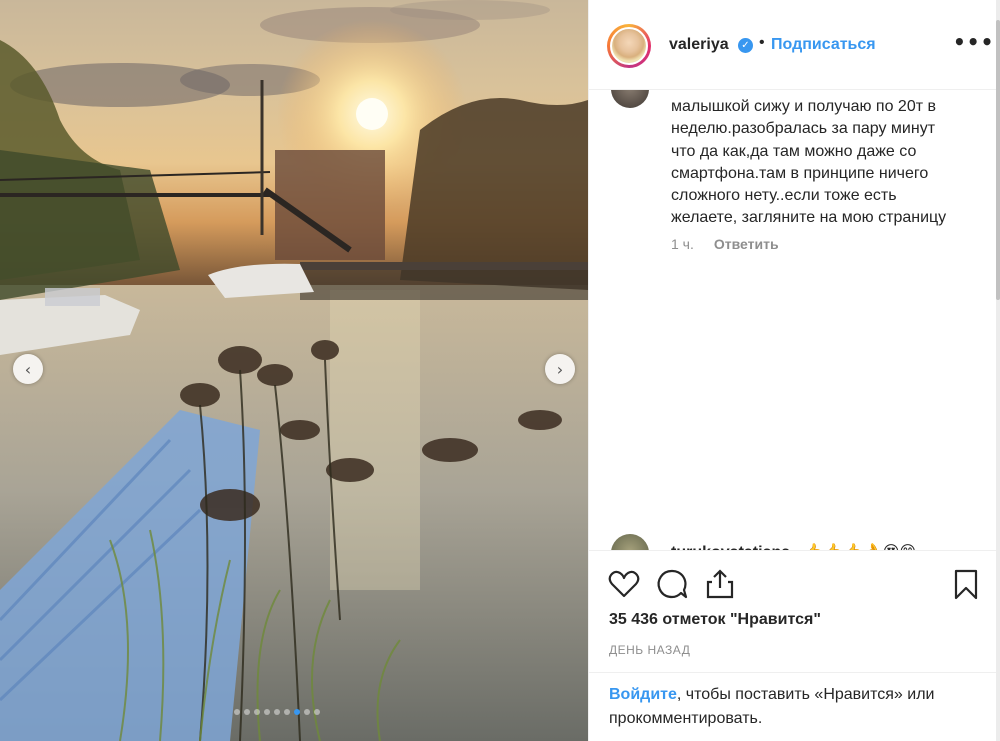 The image size is (1000, 741). I want to click on share-icon, so click(720, 584).